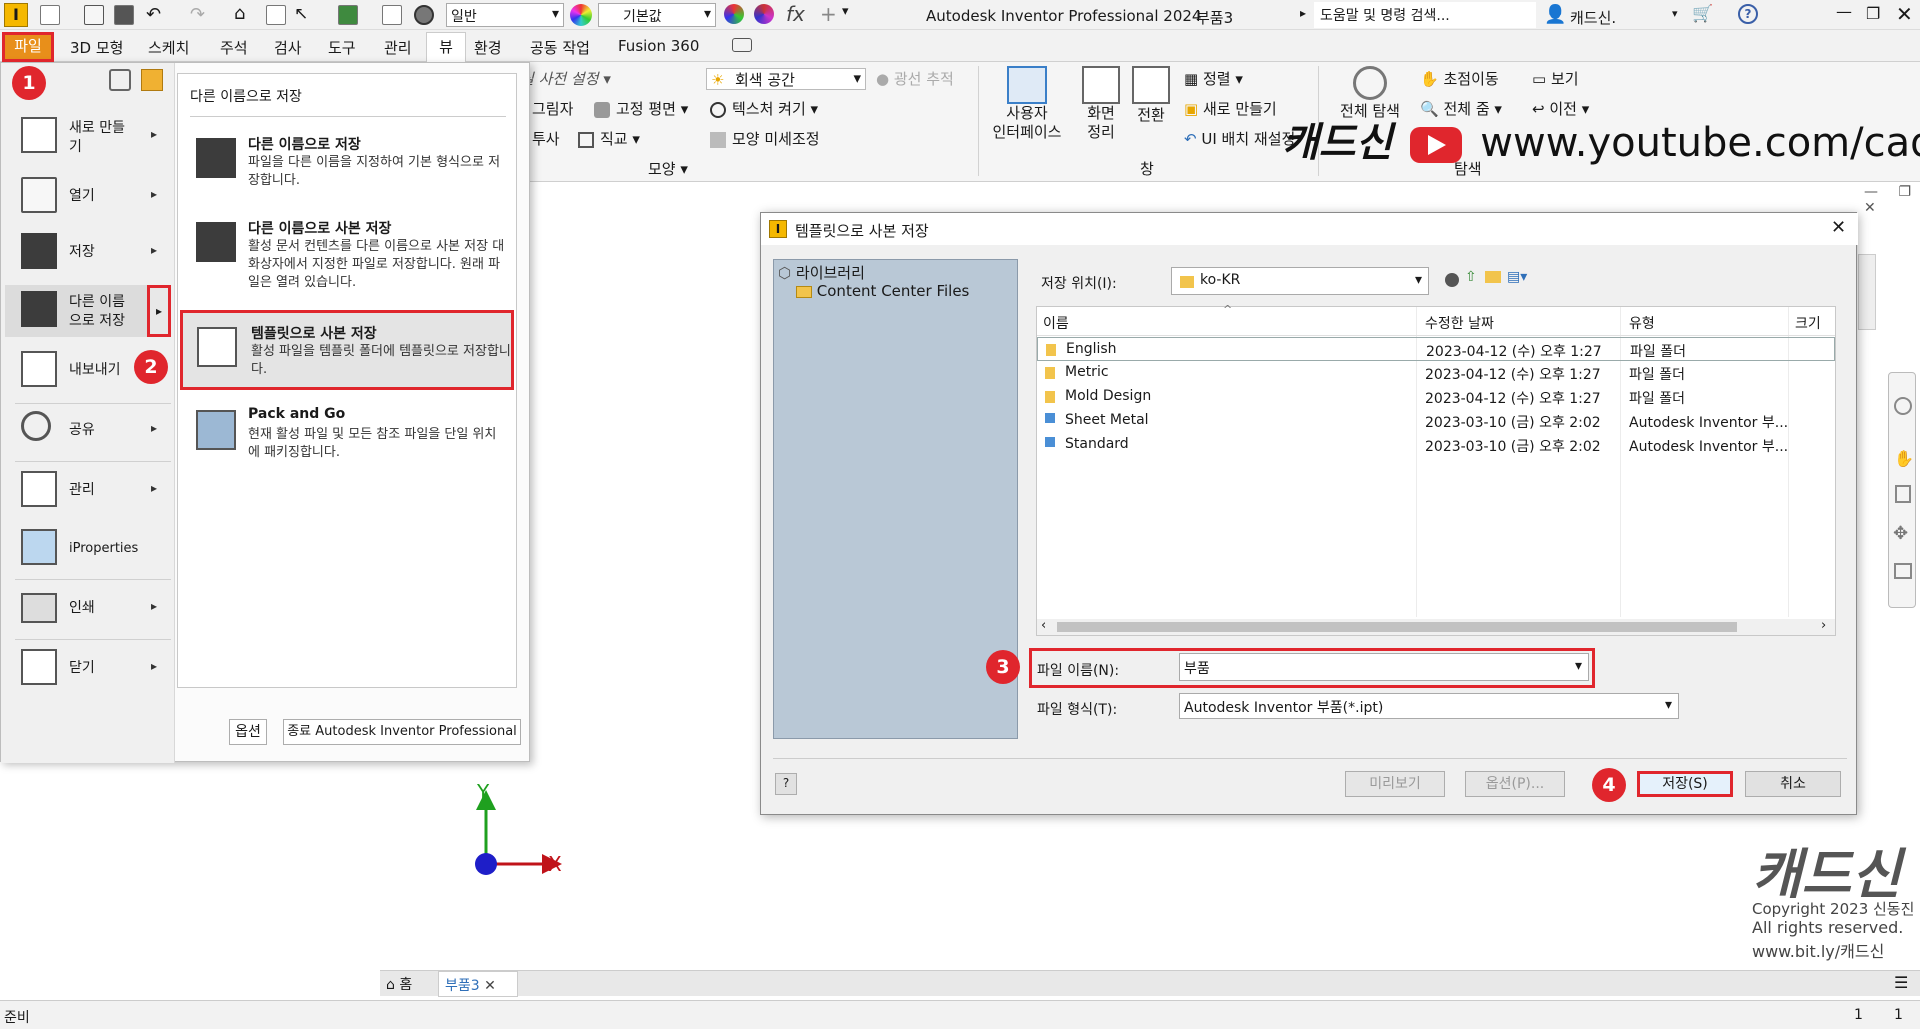 Image resolution: width=1920 pixels, height=1029 pixels. What do you see at coordinates (1642, 323) in the screenshot?
I see `column-header-type: 유형` at bounding box center [1642, 323].